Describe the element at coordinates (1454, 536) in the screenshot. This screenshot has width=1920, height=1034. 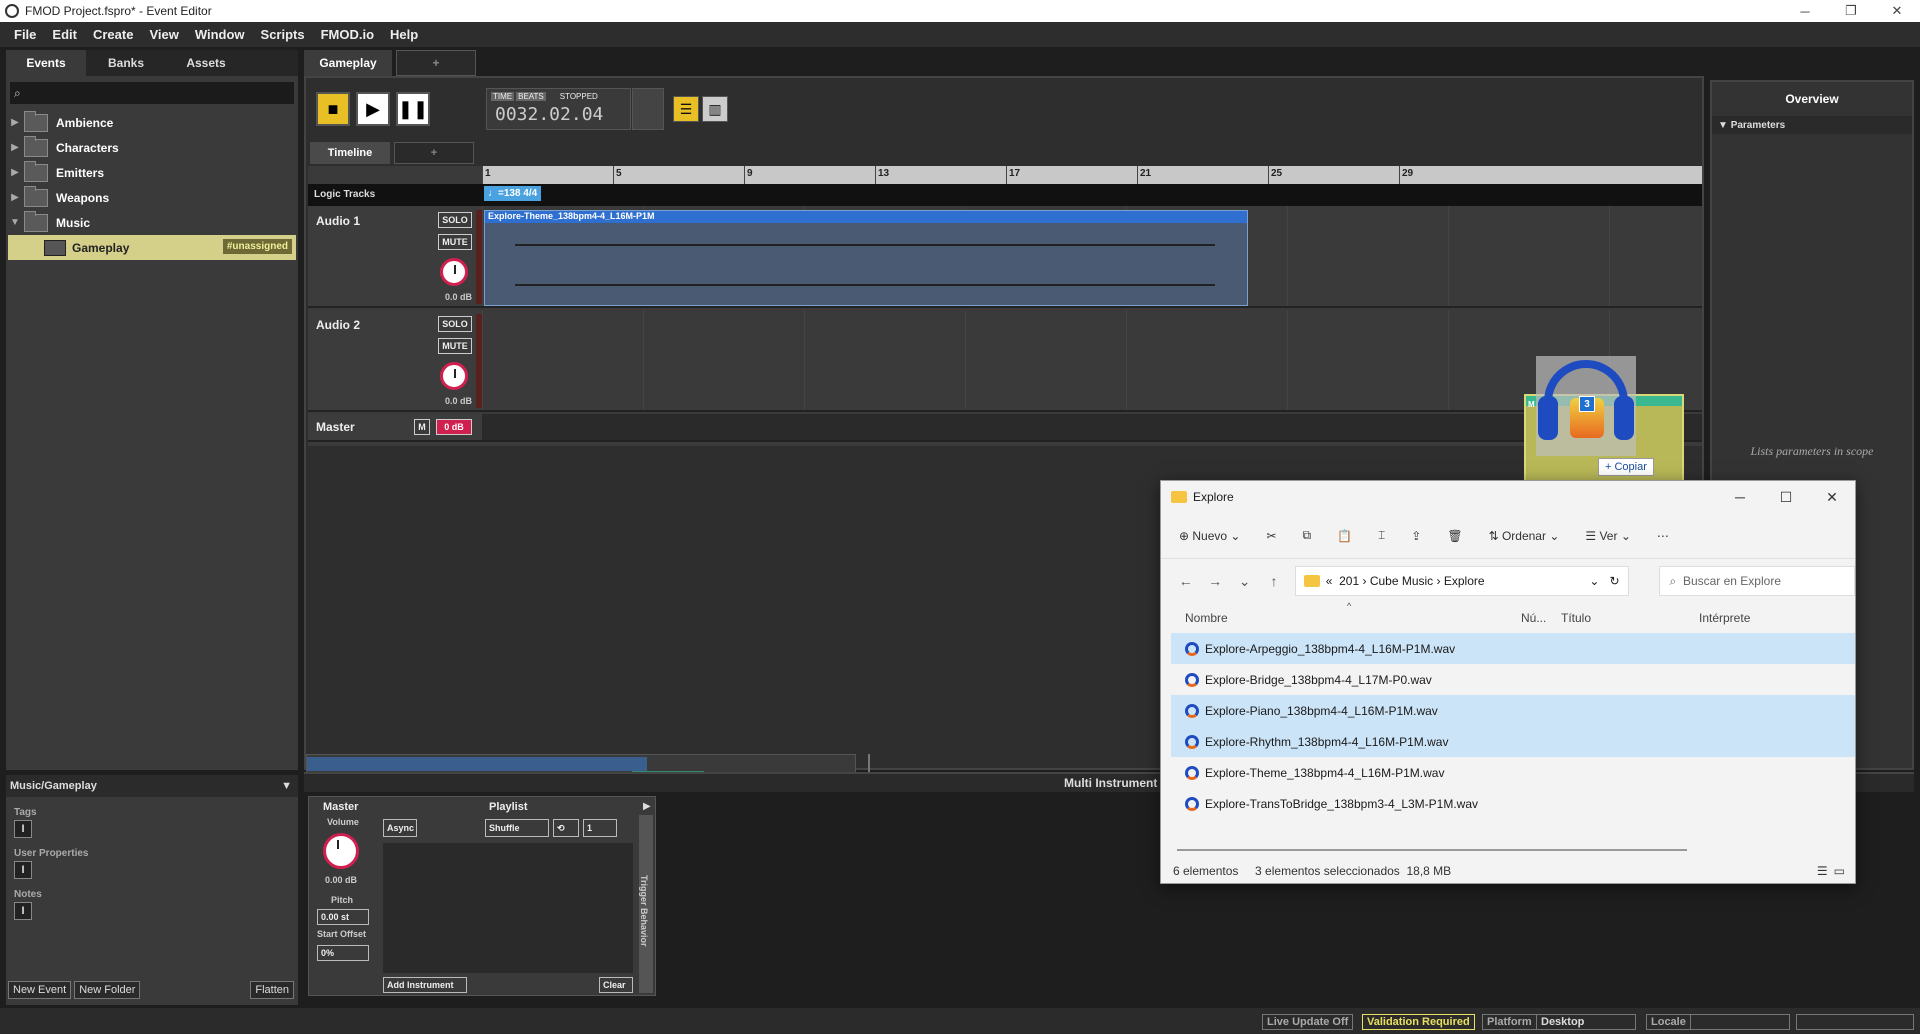
I see `delete-icon: 🗑` at that location.